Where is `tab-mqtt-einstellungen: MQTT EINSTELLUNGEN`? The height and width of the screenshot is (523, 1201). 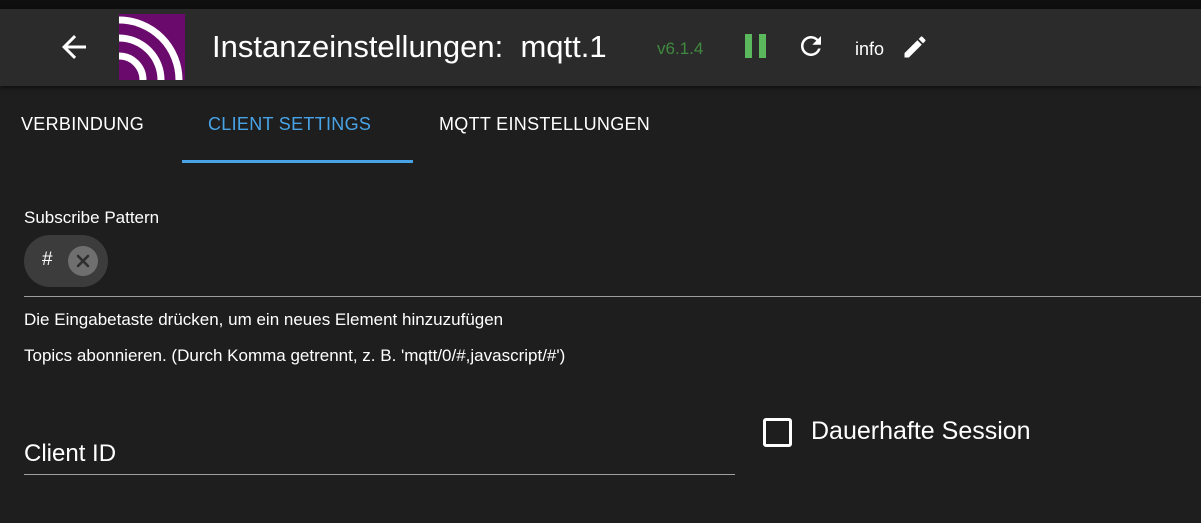
tab-mqtt-einstellungen: MQTT EINSTELLUNGEN is located at coordinates (544, 124).